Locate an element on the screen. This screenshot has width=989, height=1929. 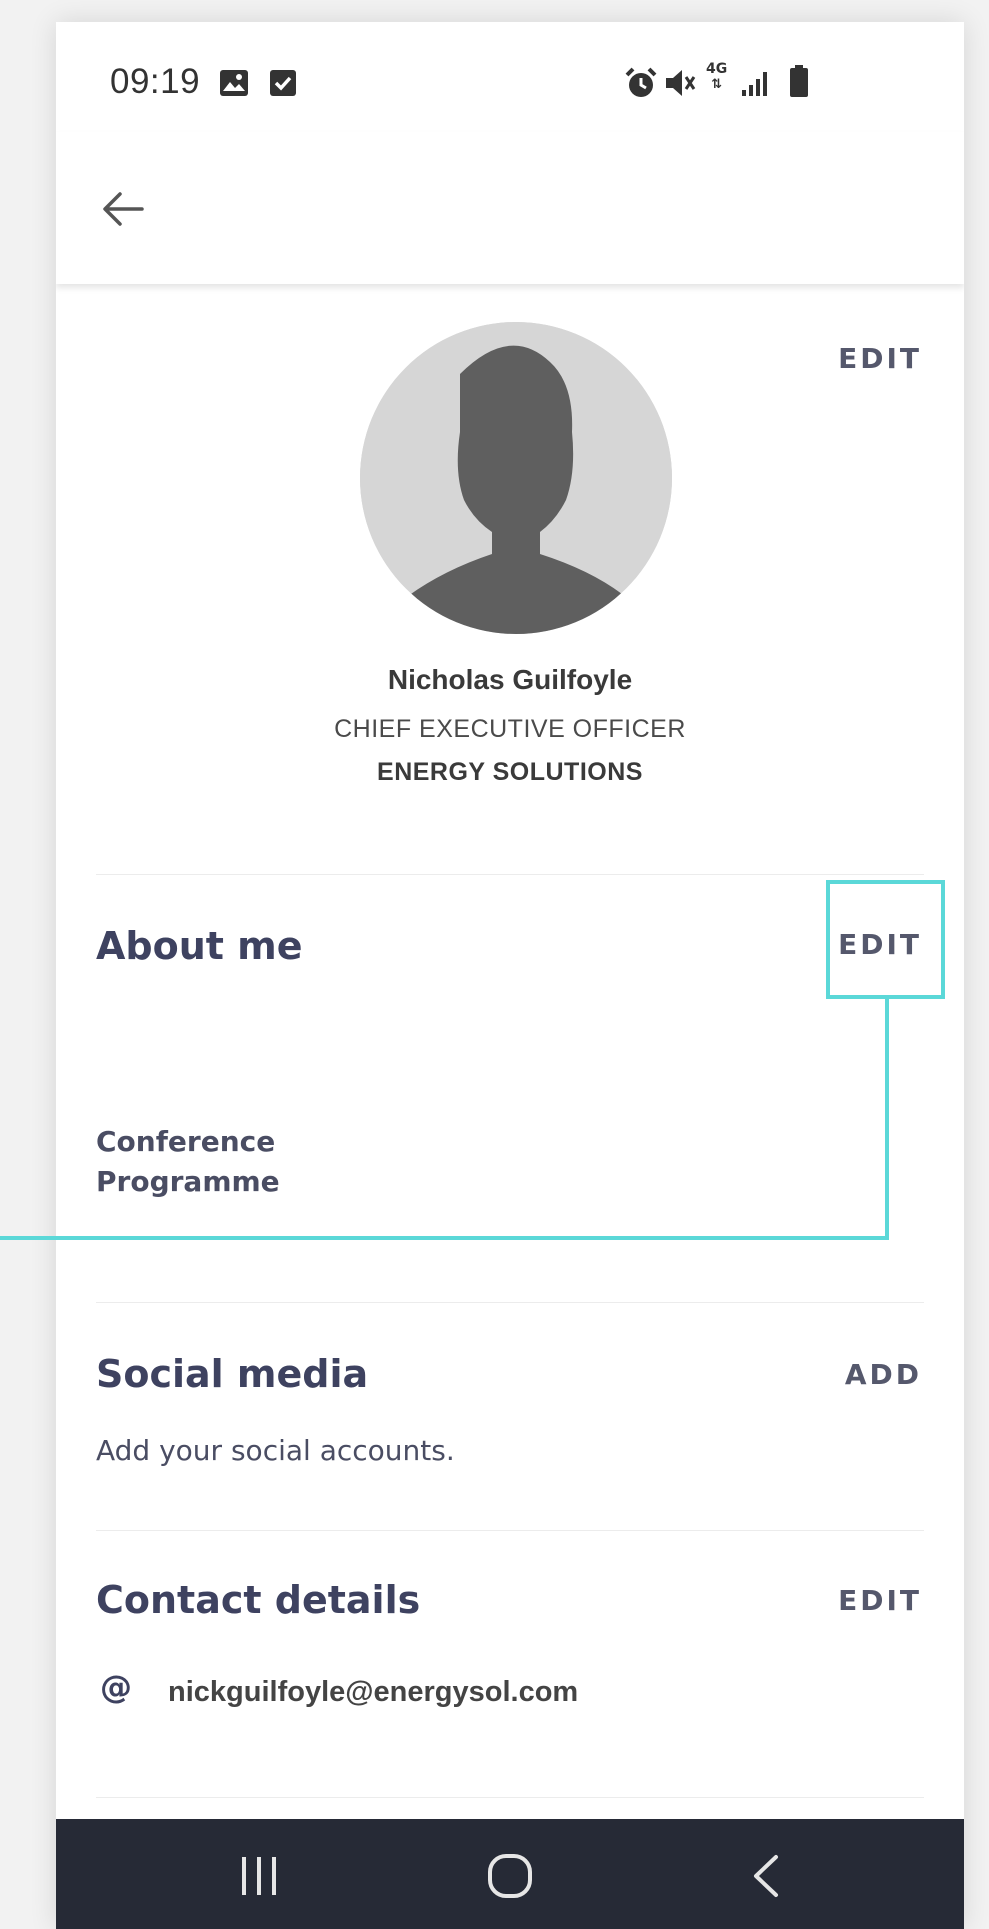
social-body: Add your social accounts. is located at coordinates (275, 1450).